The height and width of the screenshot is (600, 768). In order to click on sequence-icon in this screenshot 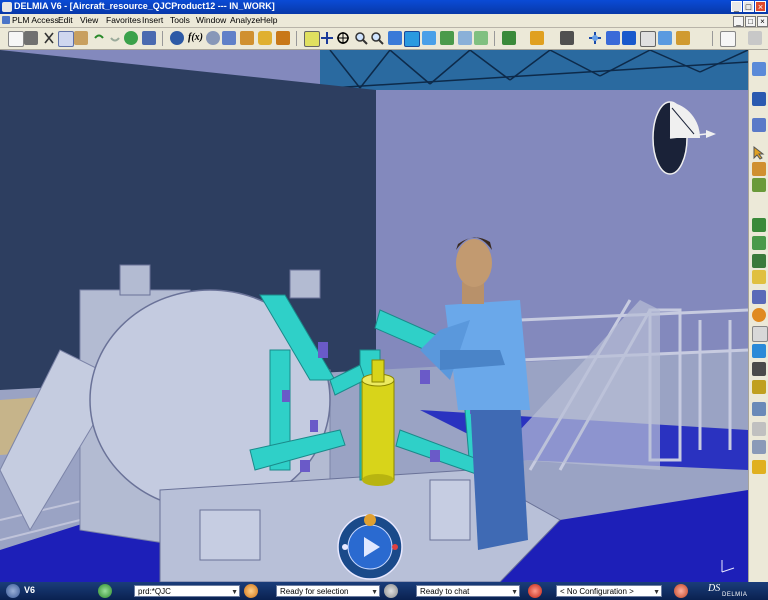, I will do `click(759, 297)`.